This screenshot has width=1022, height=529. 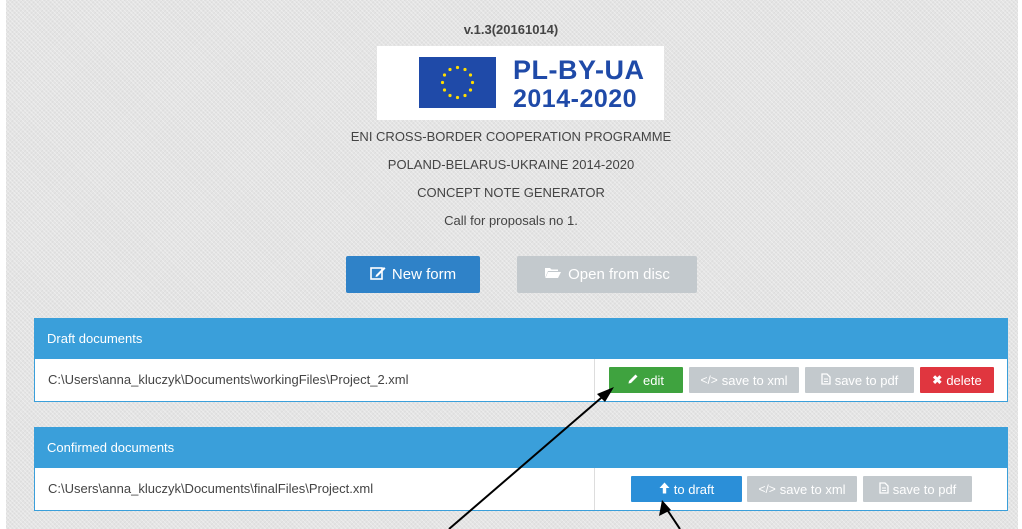 I want to click on annotation-arrow-edit, so click(x=528, y=460).